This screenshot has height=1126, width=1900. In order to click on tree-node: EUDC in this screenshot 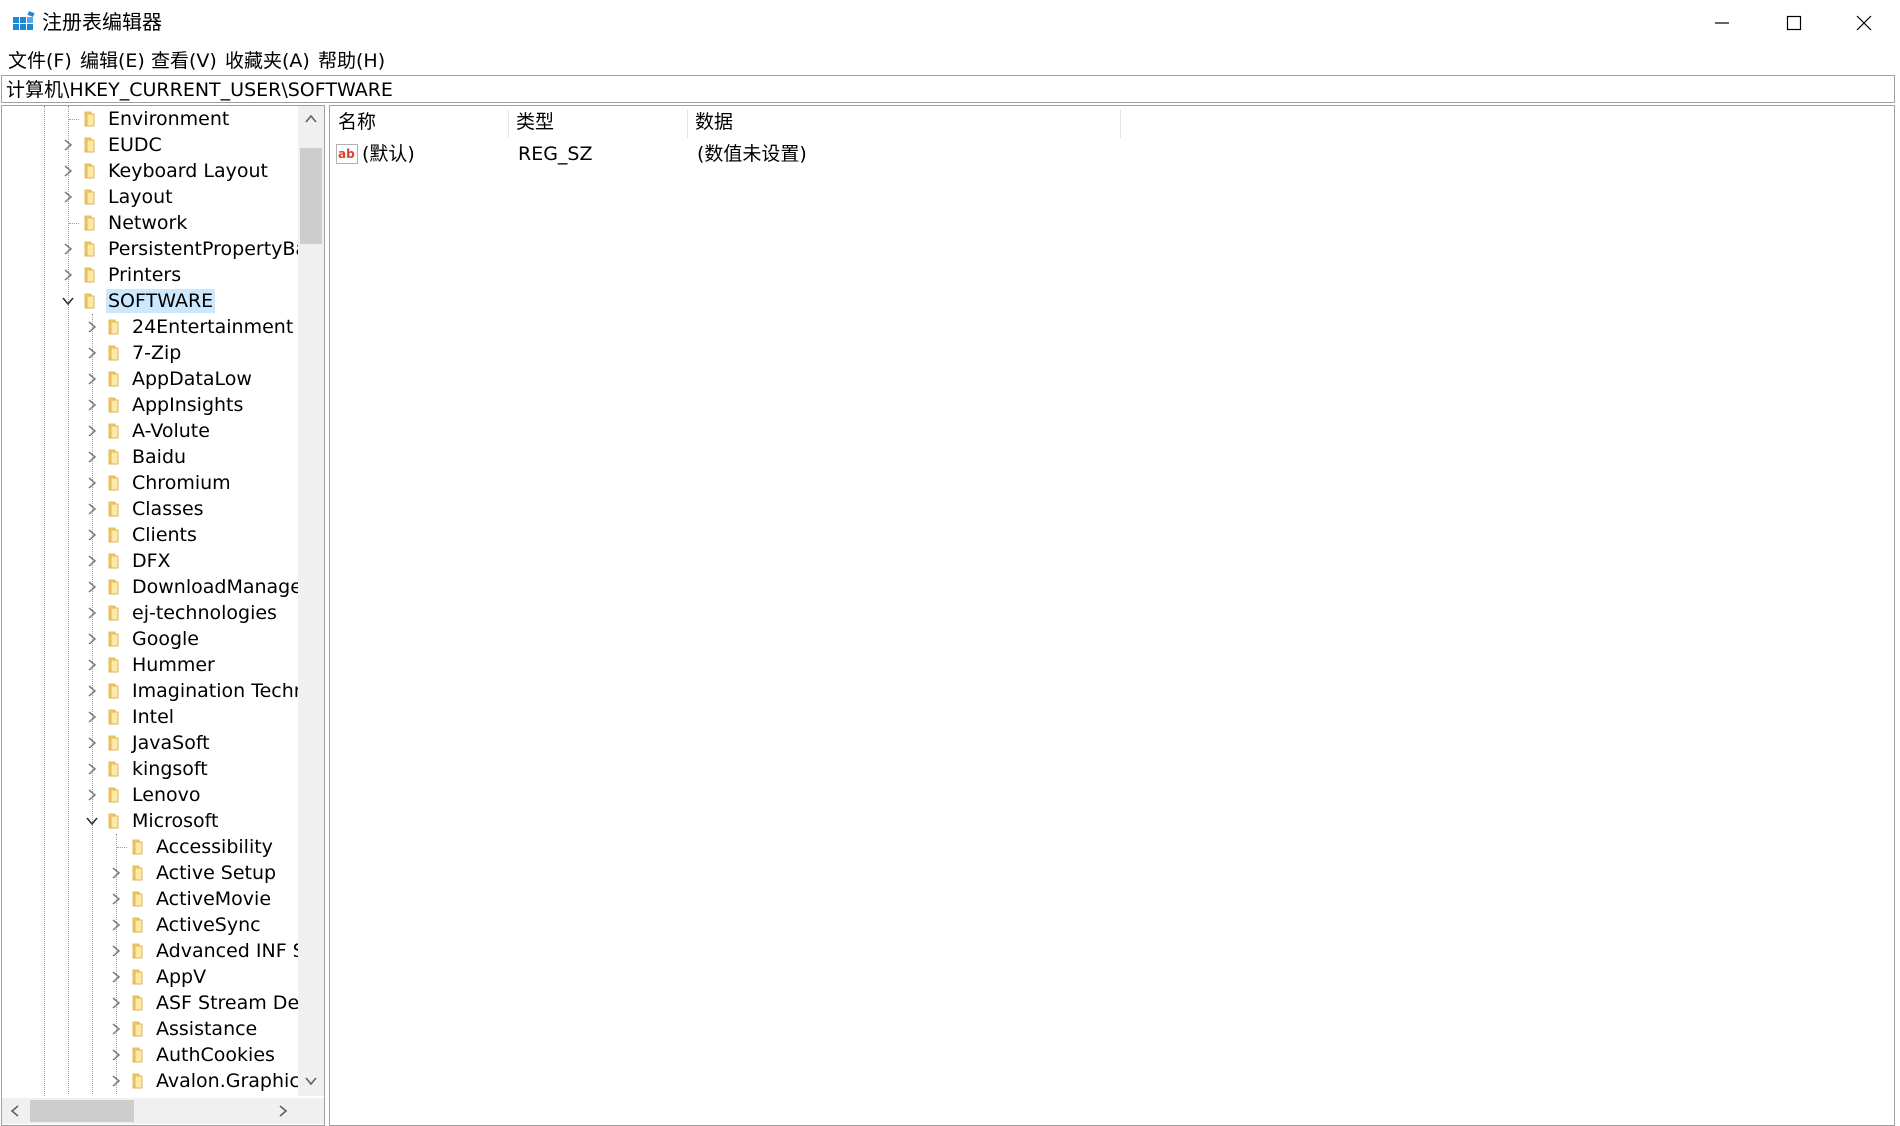, I will do `click(150, 145)`.